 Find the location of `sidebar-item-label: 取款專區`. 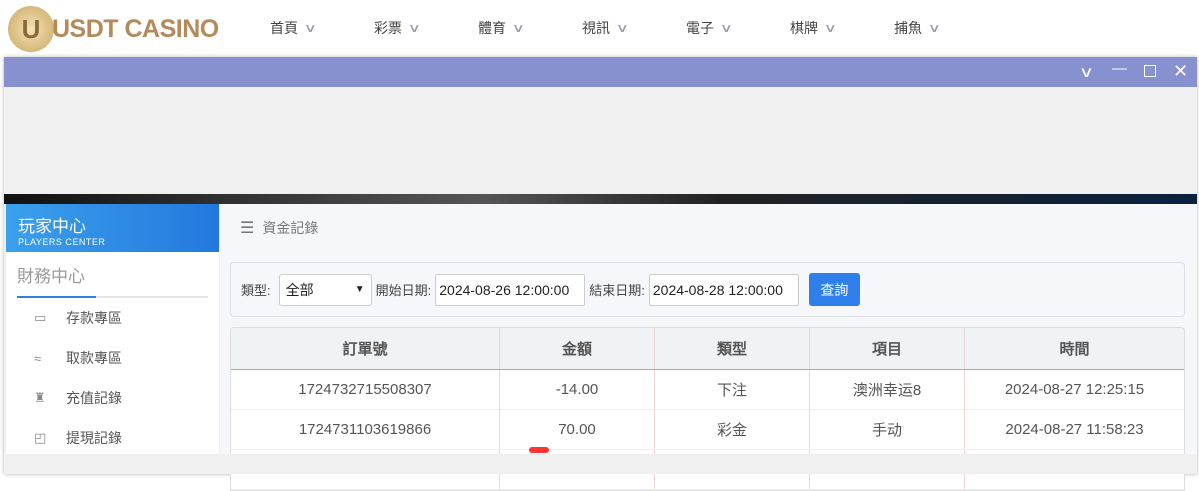

sidebar-item-label: 取款專區 is located at coordinates (94, 358).